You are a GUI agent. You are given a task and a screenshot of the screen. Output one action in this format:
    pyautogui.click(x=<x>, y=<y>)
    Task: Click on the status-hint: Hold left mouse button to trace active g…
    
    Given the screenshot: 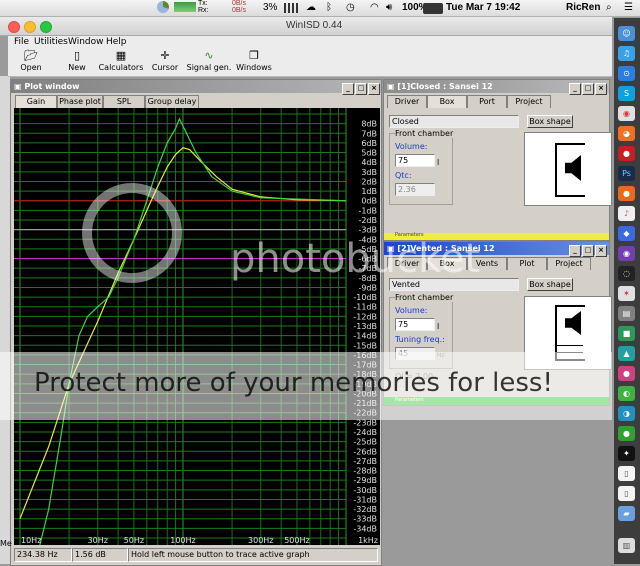 What is the action you would take?
    pyautogui.click(x=253, y=555)
    